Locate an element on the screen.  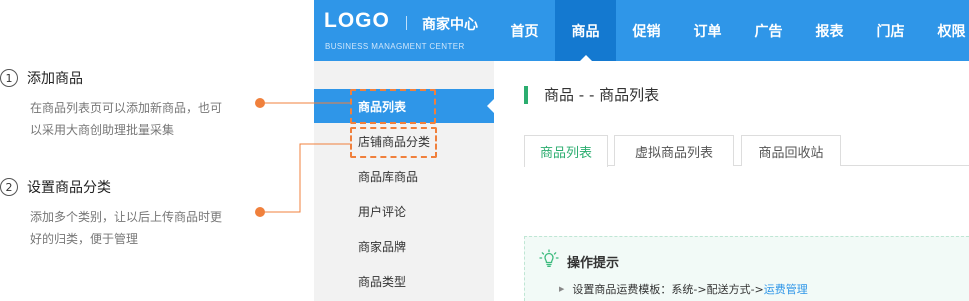
annotation-set-category: 2 设置商品分类 添加多个类别，让以后上传商品时更好的归类，便于管理 is located at coordinates (115, 213).